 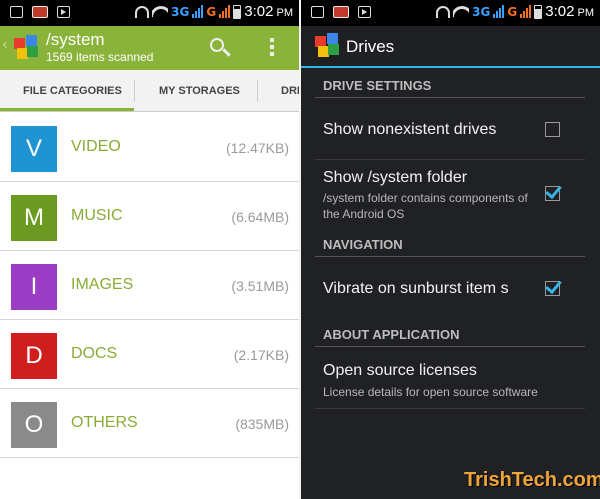 I want to click on tab-drives: DRI, so click(x=290, y=90).